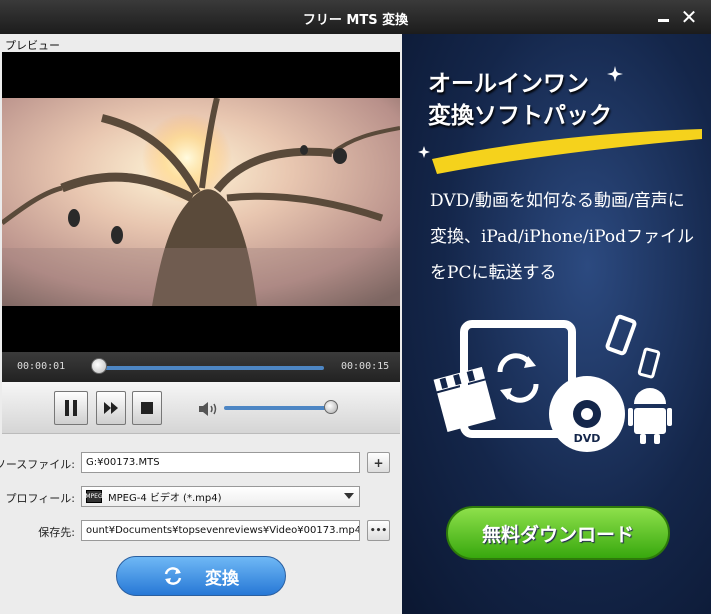  I want to click on refresh-icon, so click(173, 576).